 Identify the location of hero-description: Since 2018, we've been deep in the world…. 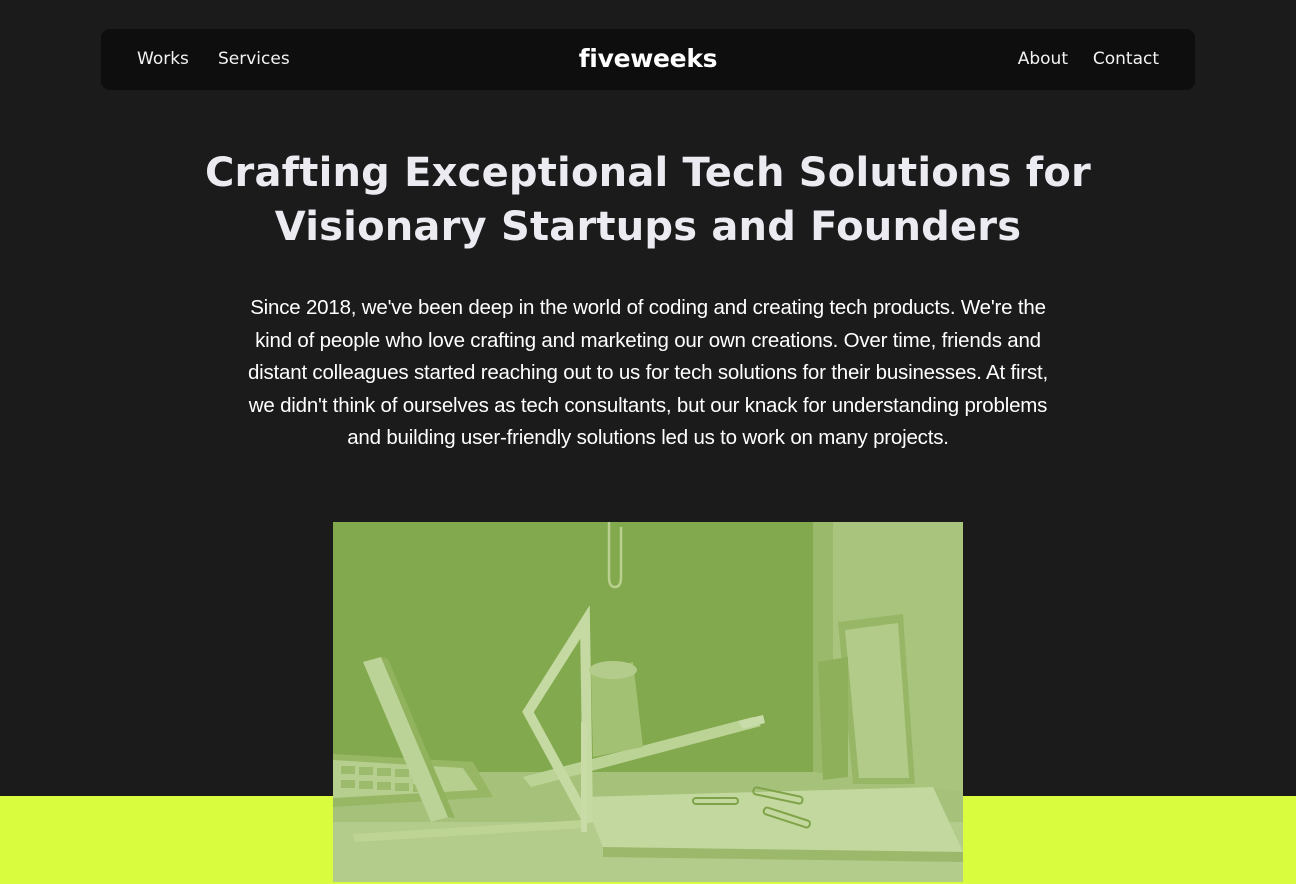
(648, 373).